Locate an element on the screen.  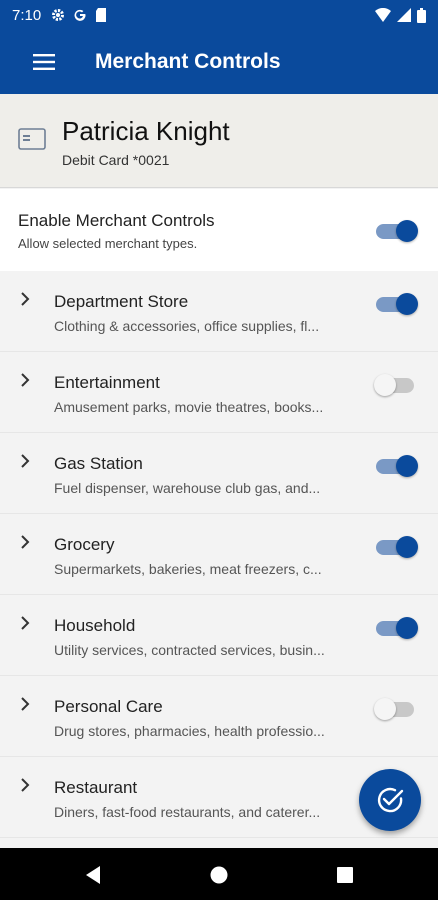
enable-title: Enable Merchant Controls is located at coordinates (116, 220).